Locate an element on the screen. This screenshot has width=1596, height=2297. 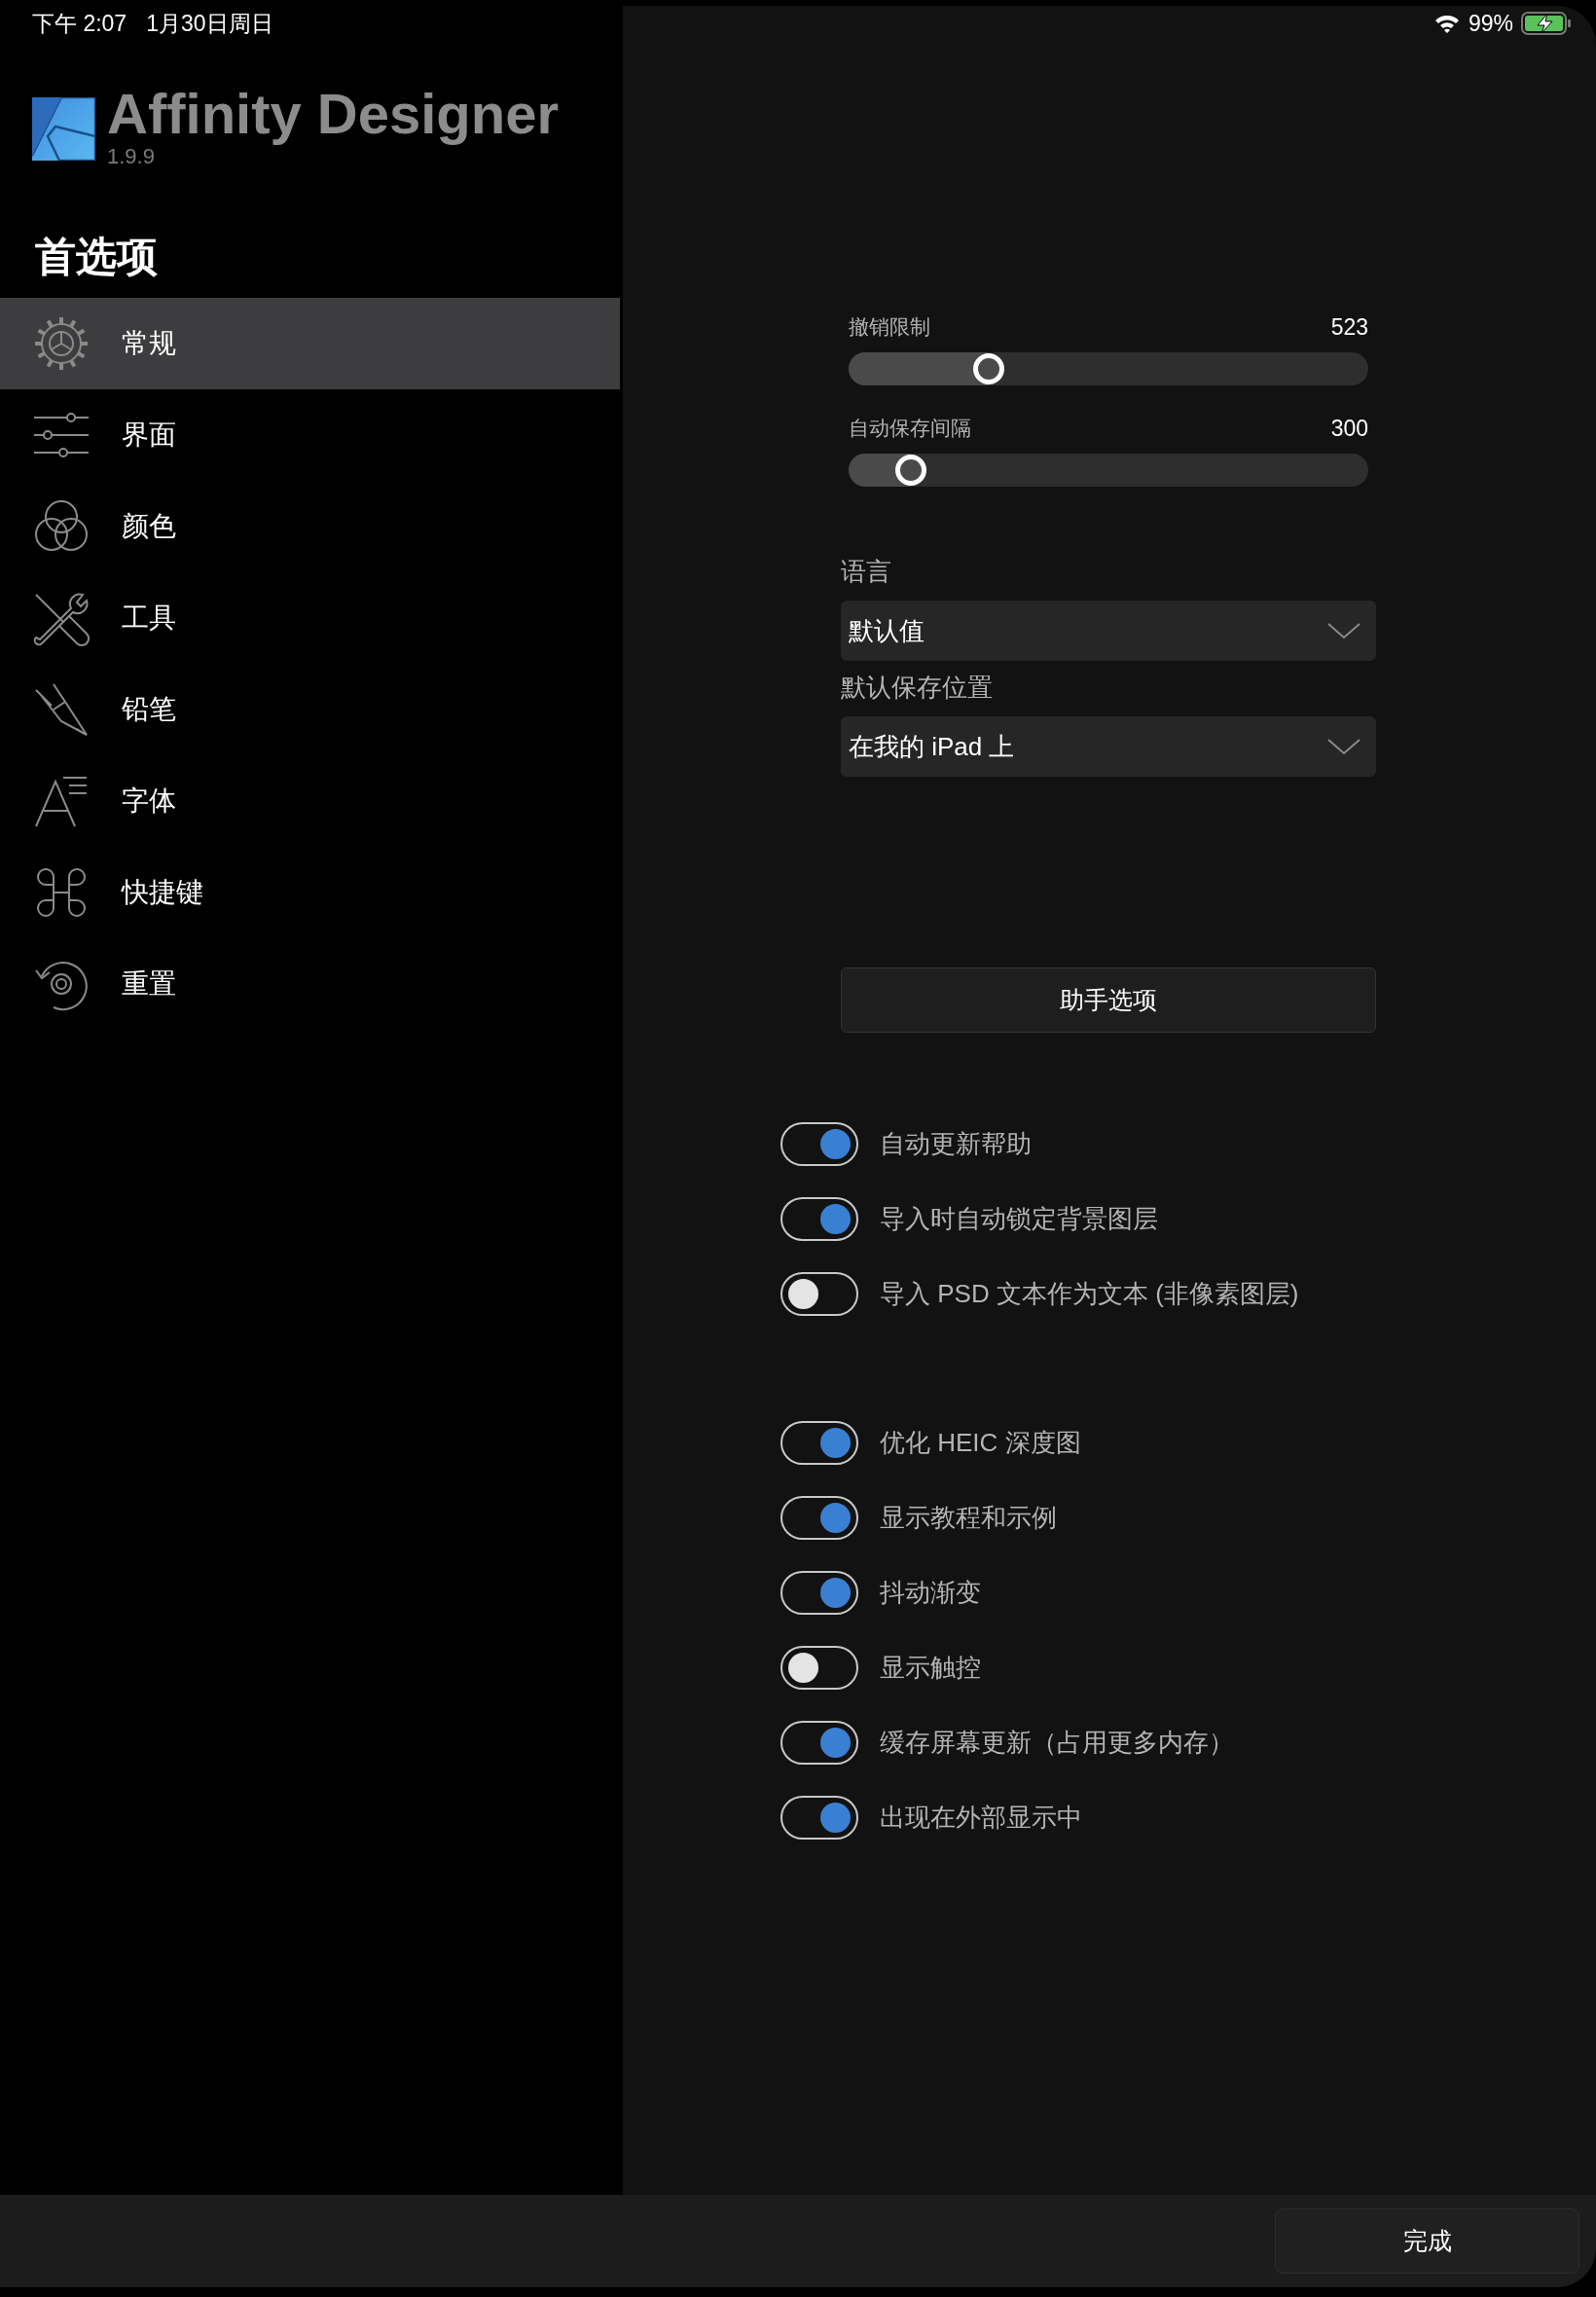
sidebar-item: 铅笔 is located at coordinates (310, 710).